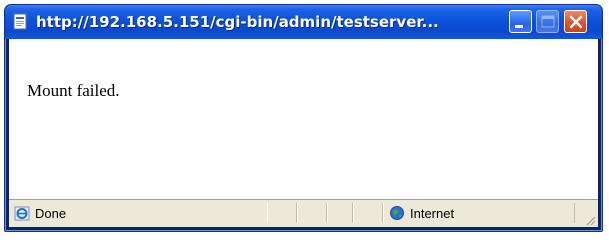 Image resolution: width=609 pixels, height=240 pixels. I want to click on mount-message: Mount failed., so click(73, 90).